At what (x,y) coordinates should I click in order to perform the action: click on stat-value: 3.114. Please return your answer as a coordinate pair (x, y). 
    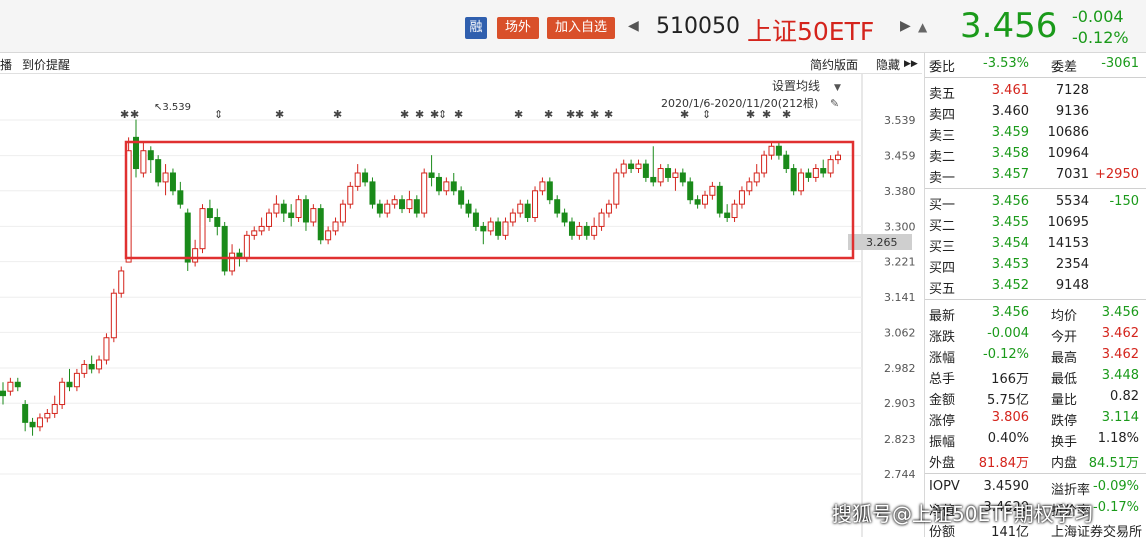
    Looking at the image, I should click on (1120, 417).